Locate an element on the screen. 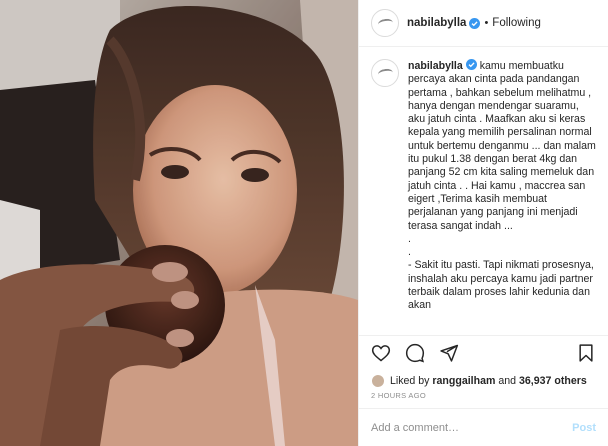  action-bar is located at coordinates (483, 353).